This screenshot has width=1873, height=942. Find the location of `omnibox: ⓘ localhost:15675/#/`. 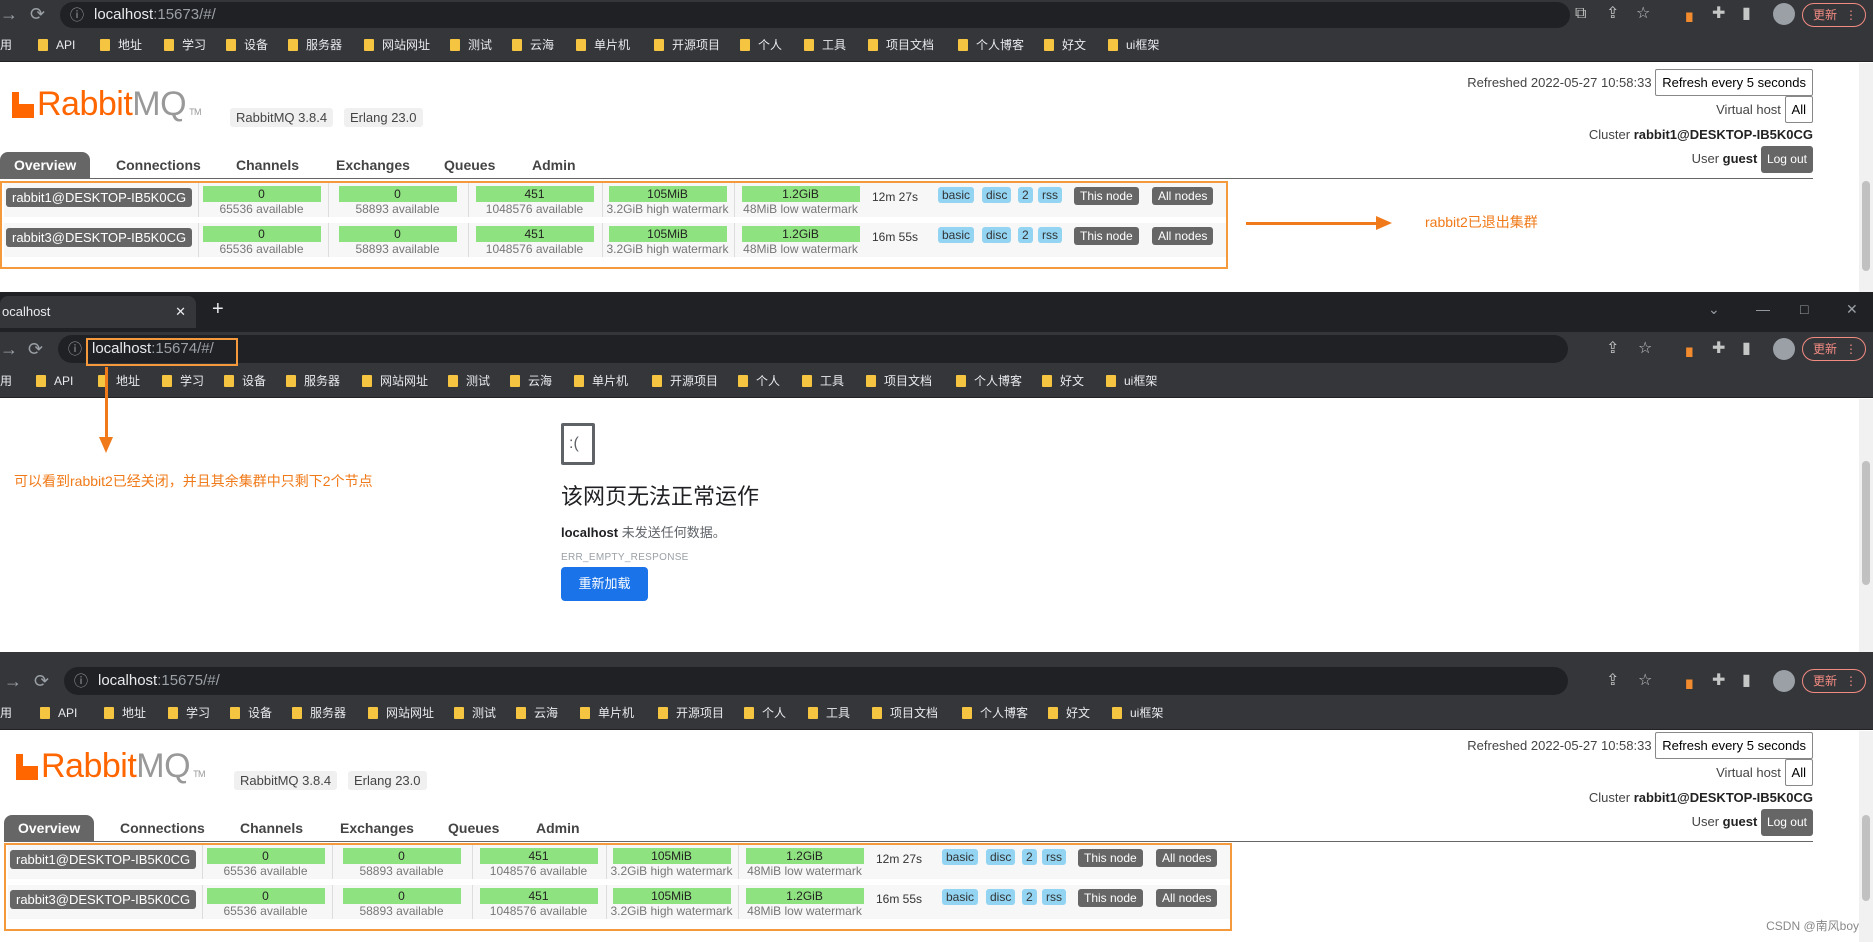

omnibox: ⓘ localhost:15675/#/ is located at coordinates (816, 681).